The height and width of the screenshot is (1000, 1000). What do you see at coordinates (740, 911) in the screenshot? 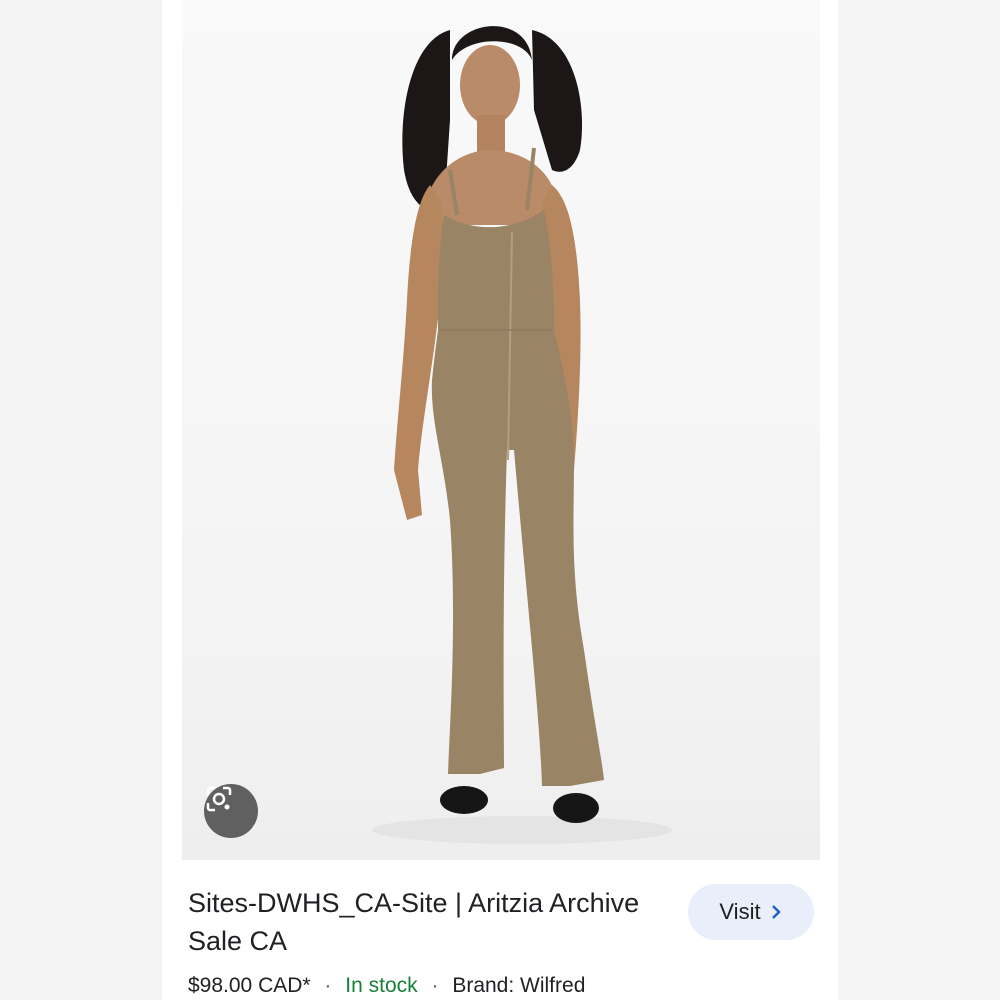
I see `visit-button-label: Visit` at bounding box center [740, 911].